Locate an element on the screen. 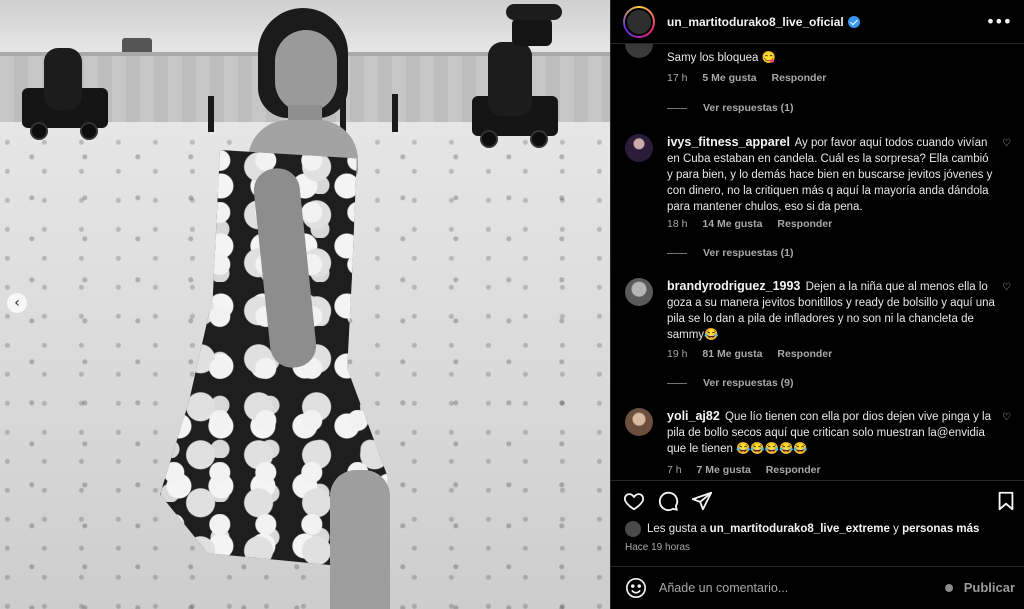 The width and height of the screenshot is (1024, 609). publish-button: Publicar is located at coordinates (989, 587).